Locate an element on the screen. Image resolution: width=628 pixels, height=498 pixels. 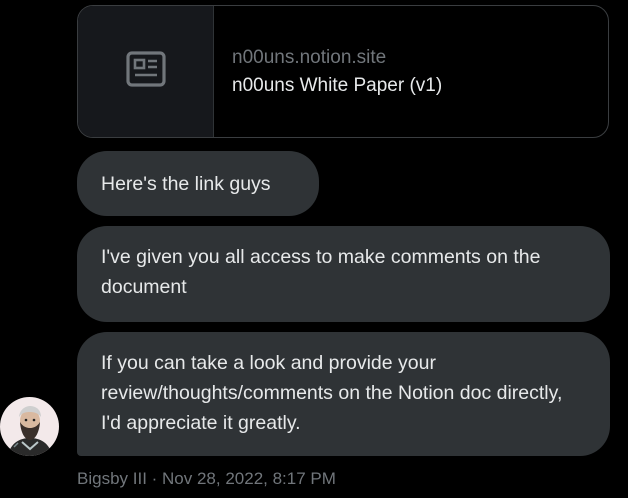
article-icon is located at coordinates (145, 71).